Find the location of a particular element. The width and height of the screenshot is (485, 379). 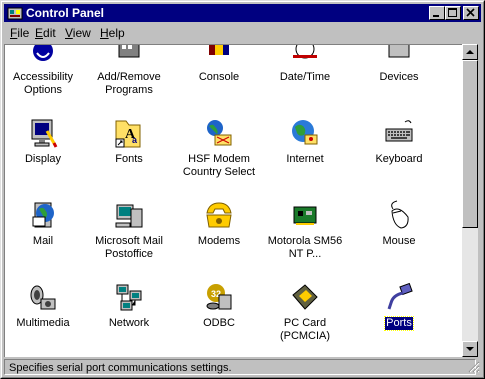

item-label: Add/Remove Programs is located at coordinates (129, 83).